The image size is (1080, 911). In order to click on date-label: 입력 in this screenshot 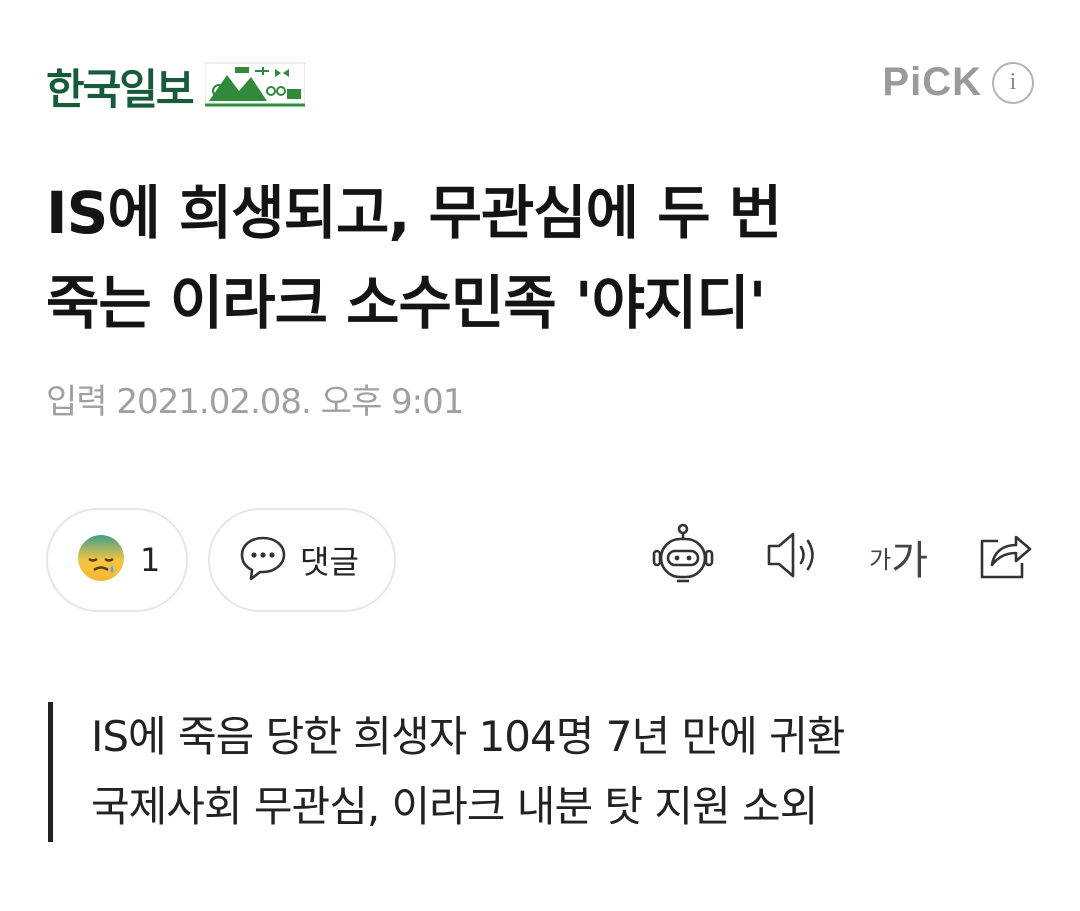, I will do `click(77, 402)`.